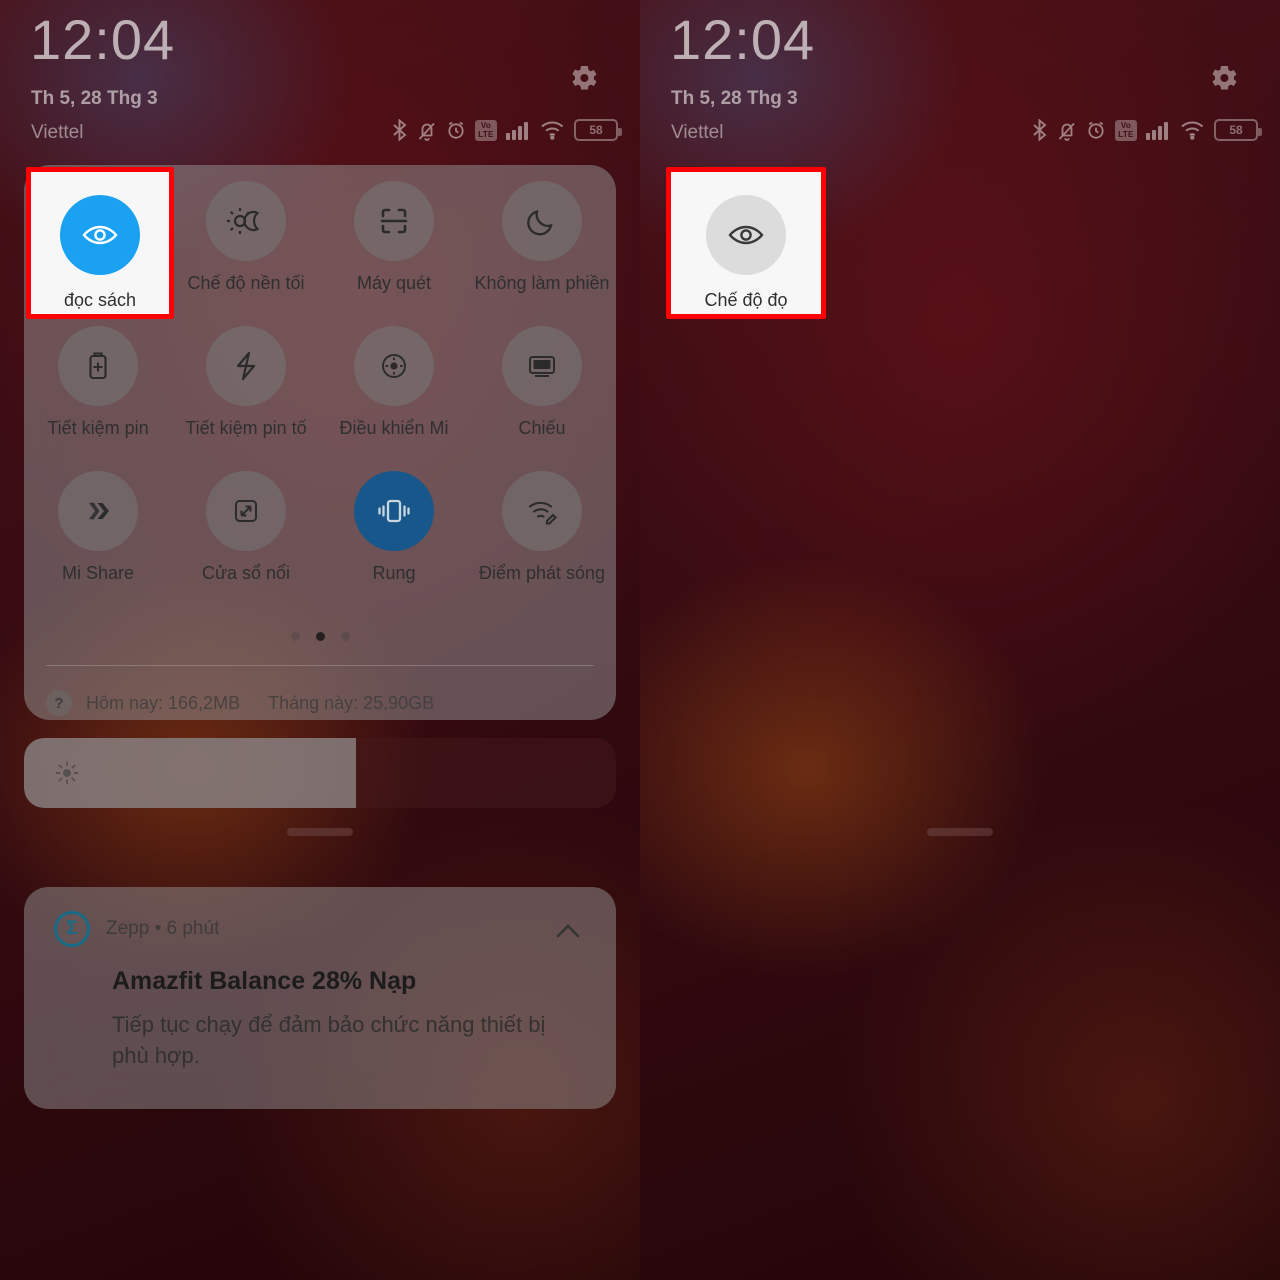 The width and height of the screenshot is (1280, 1280). What do you see at coordinates (98, 573) in the screenshot?
I see `tile-label: Mi Share` at bounding box center [98, 573].